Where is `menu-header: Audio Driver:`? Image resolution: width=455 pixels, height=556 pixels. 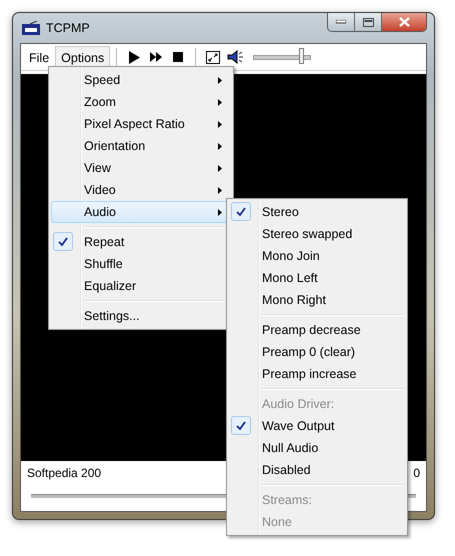
menu-header: Audio Driver: is located at coordinates (298, 404).